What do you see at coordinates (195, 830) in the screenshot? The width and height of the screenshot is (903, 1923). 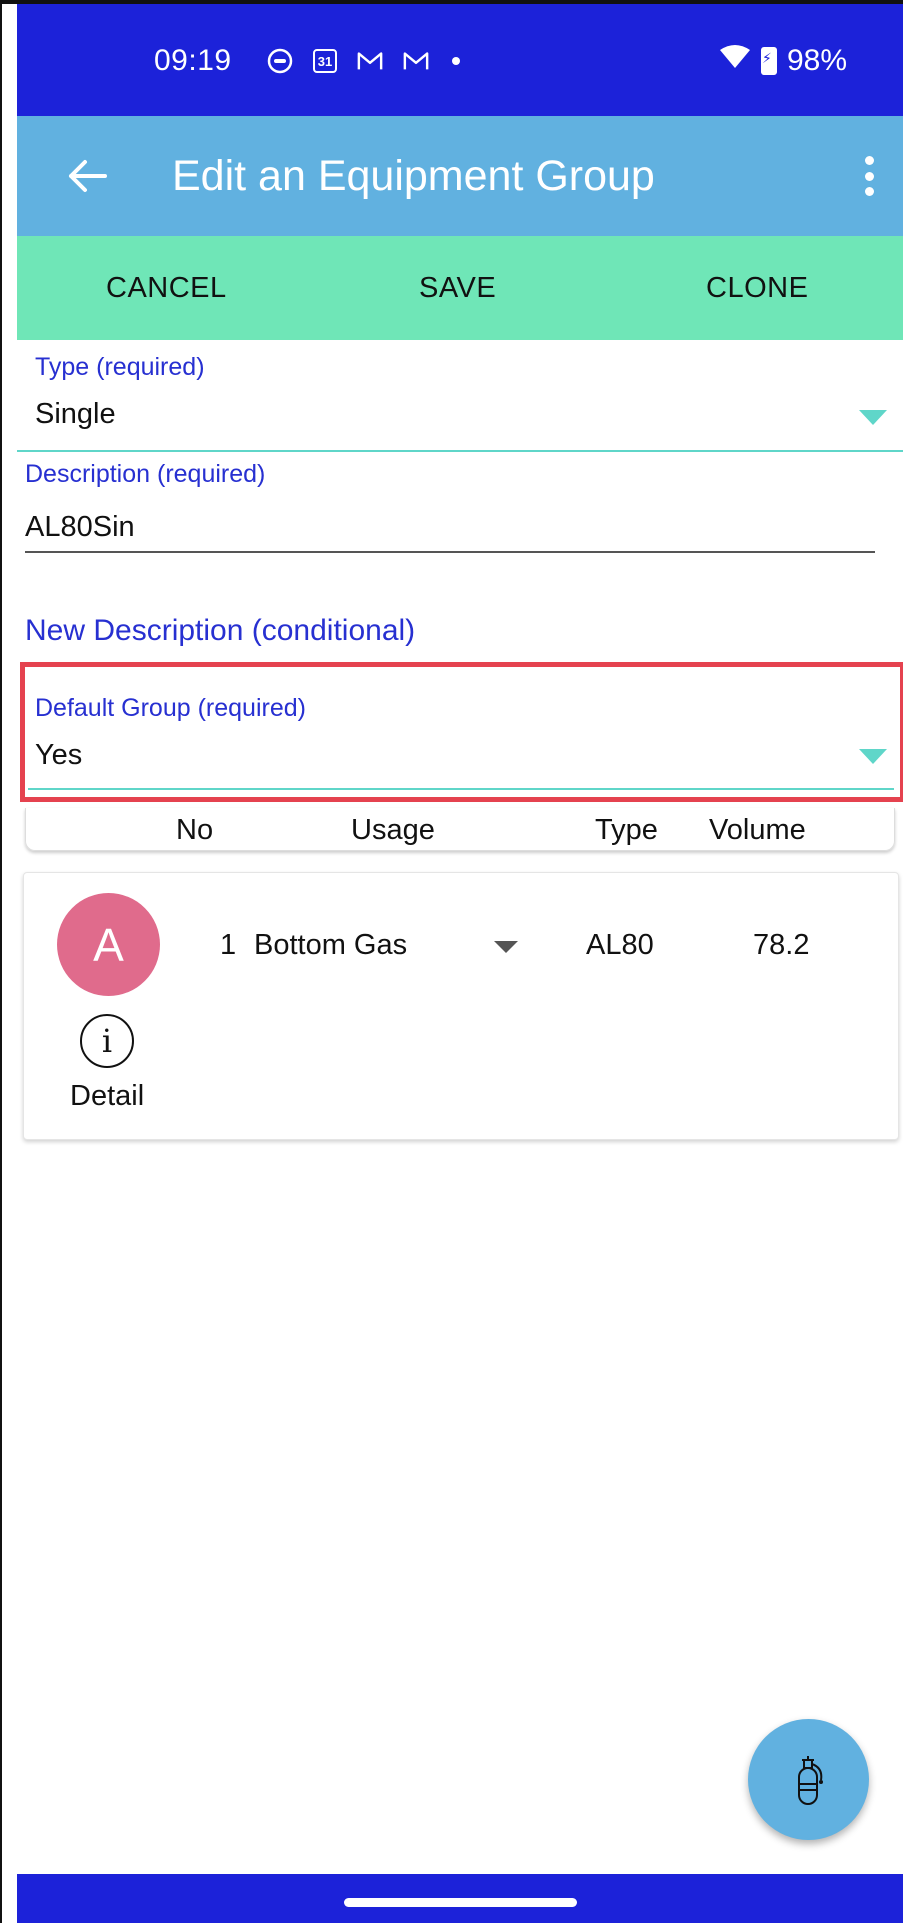 I see `header-no: No` at bounding box center [195, 830].